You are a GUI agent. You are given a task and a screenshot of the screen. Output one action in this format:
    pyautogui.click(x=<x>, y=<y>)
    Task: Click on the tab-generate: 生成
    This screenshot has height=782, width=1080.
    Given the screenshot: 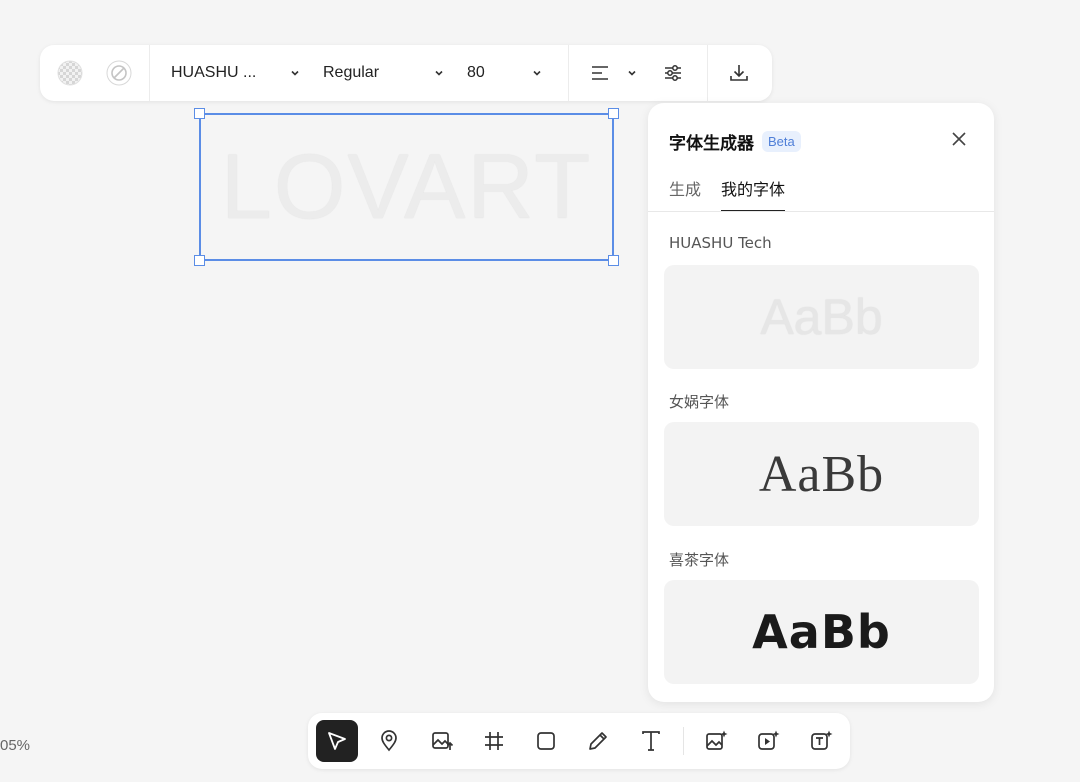 What is the action you would take?
    pyautogui.click(x=685, y=194)
    